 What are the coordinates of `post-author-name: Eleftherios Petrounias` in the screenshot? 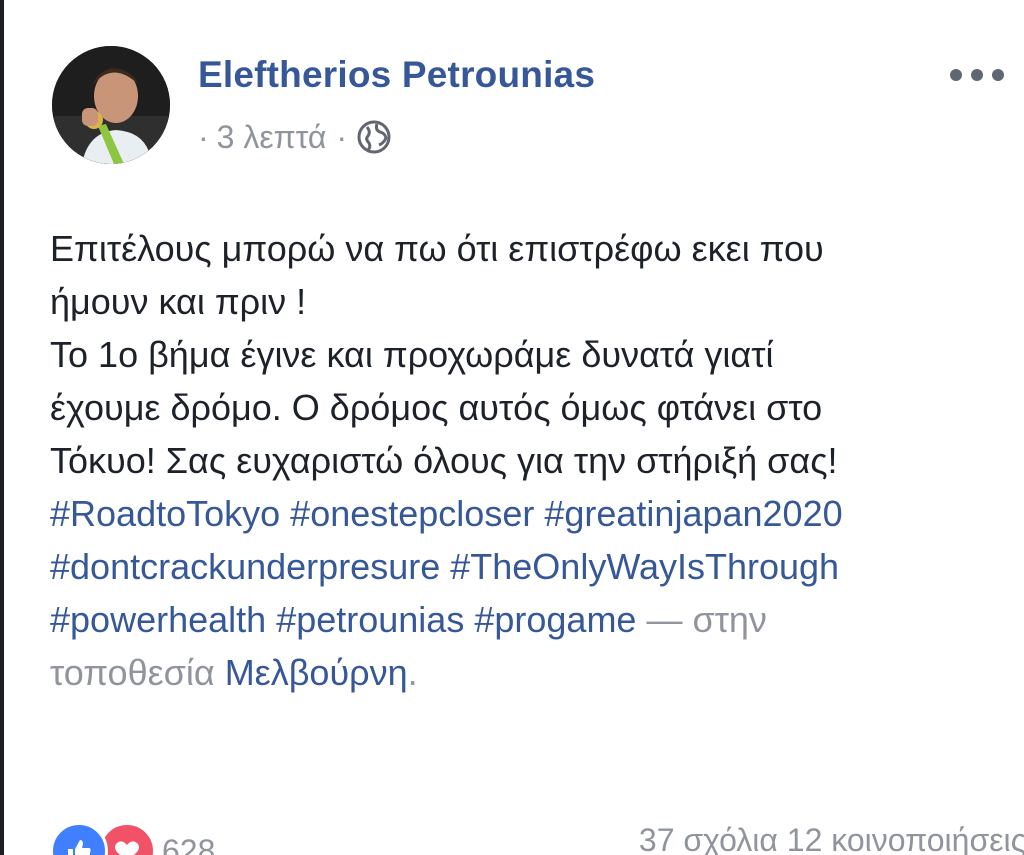 It's located at (396, 75).